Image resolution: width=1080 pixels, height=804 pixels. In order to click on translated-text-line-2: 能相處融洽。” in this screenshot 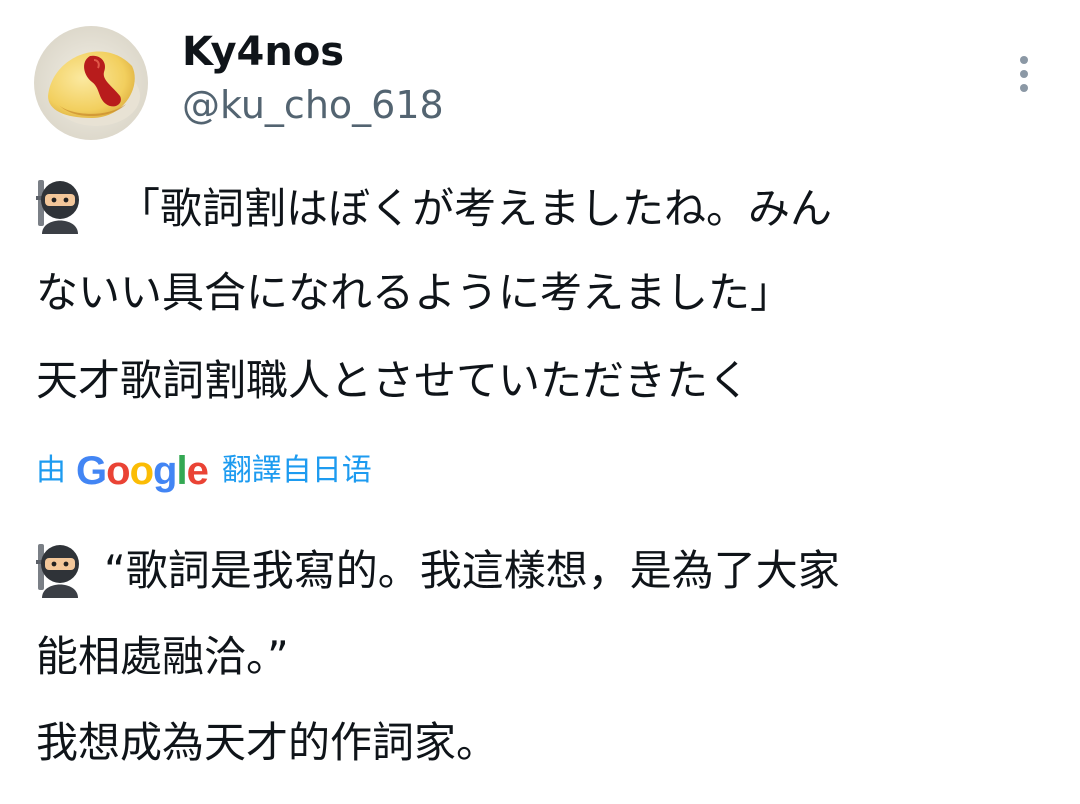, I will do `click(162, 656)`.